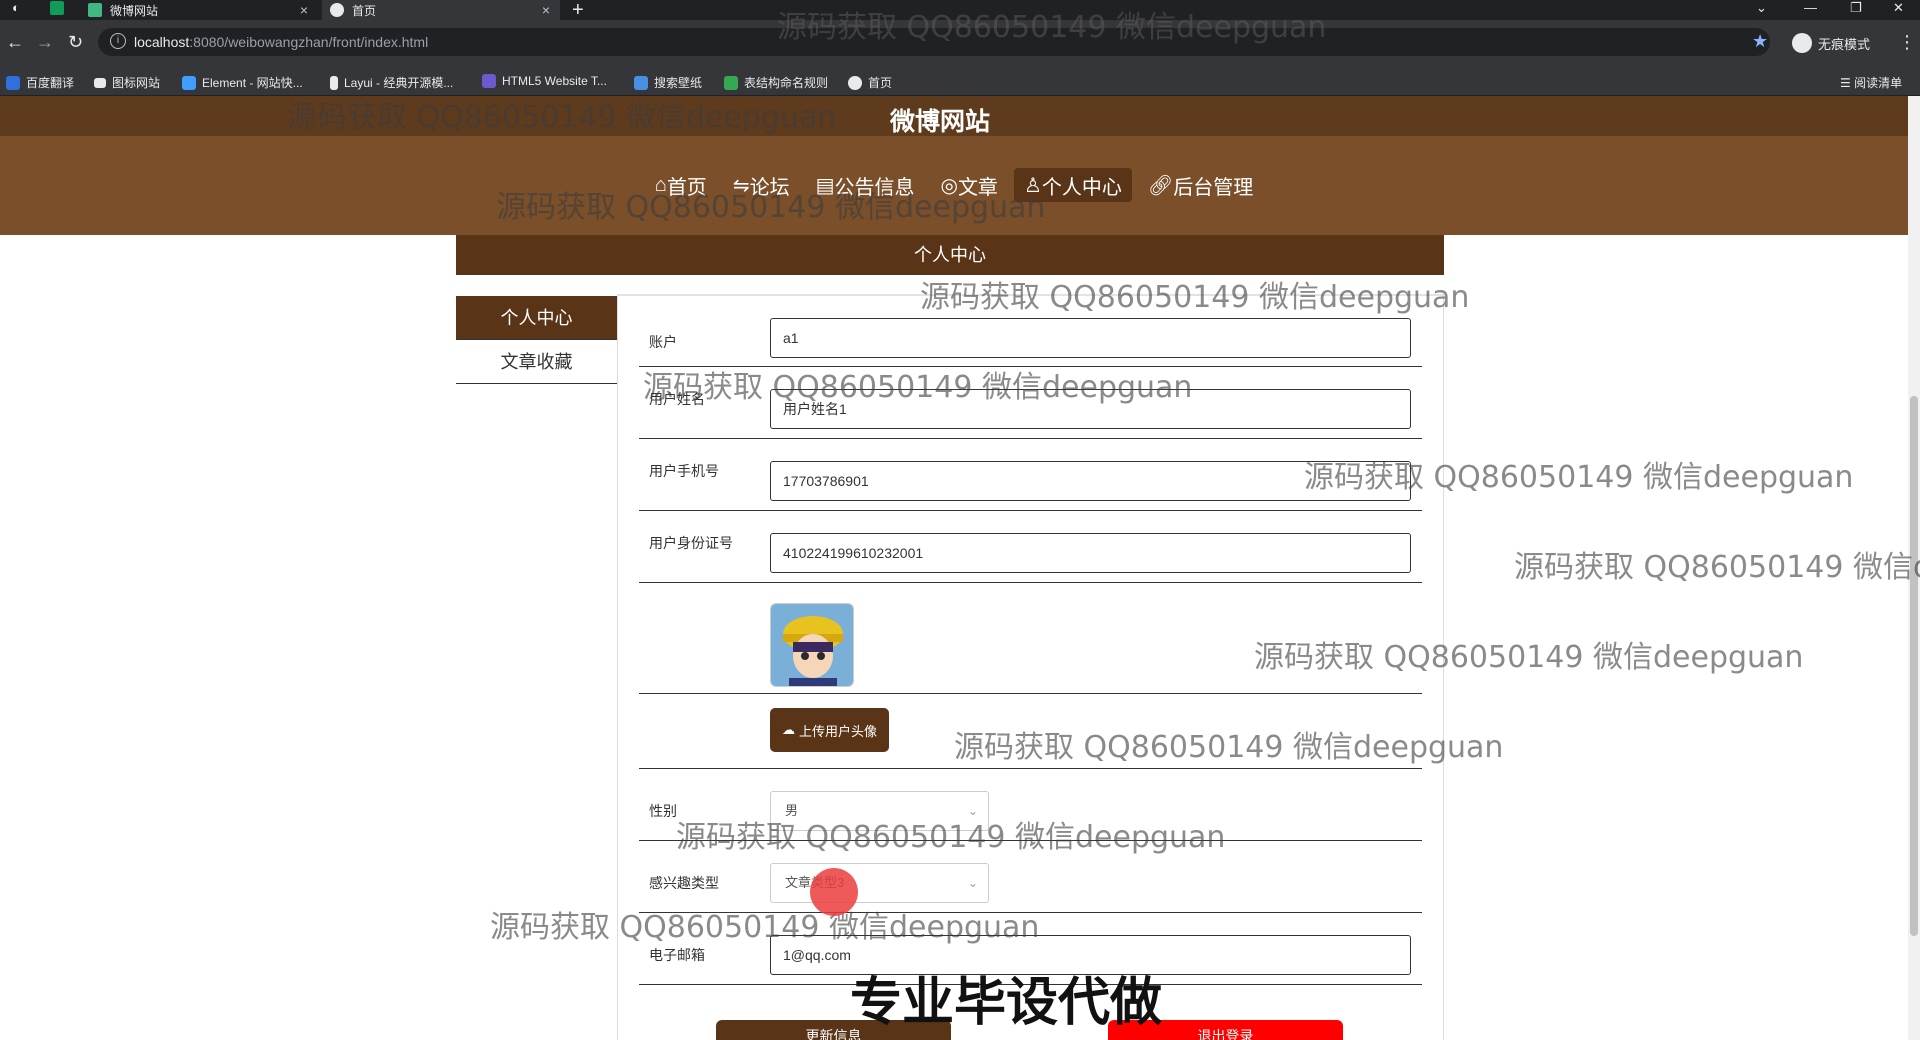 This screenshot has width=1920, height=1040. What do you see at coordinates (663, 342) in the screenshot?
I see `account-label: 账户` at bounding box center [663, 342].